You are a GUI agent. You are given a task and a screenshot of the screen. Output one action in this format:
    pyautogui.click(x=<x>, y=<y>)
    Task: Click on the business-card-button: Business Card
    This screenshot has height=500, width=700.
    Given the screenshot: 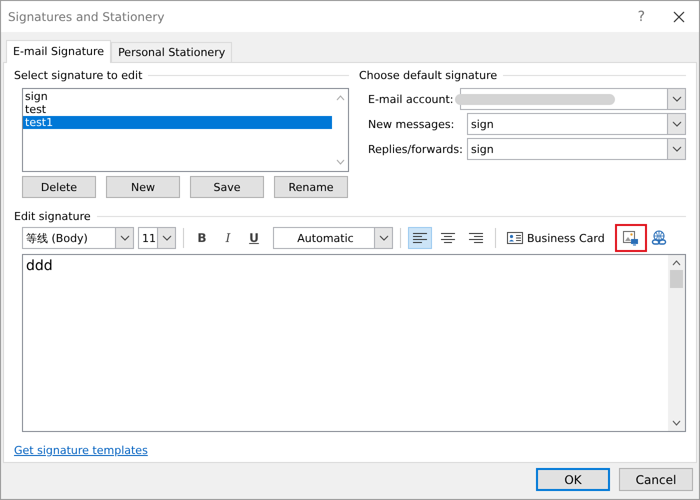 What is the action you would take?
    pyautogui.click(x=556, y=238)
    